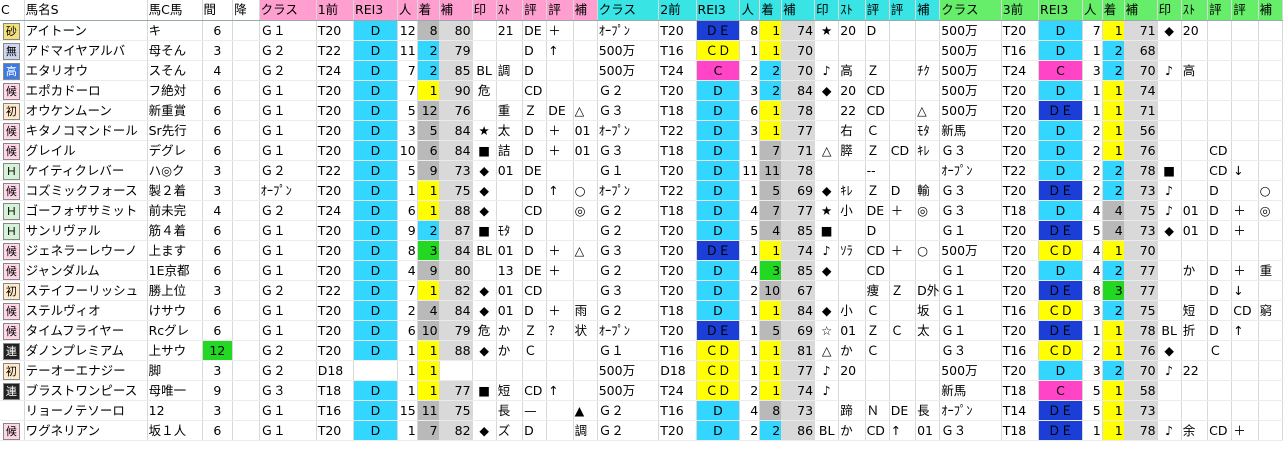 The image size is (1283, 476). What do you see at coordinates (1141, 430) in the screenshot?
I see `score: 78` at bounding box center [1141, 430].